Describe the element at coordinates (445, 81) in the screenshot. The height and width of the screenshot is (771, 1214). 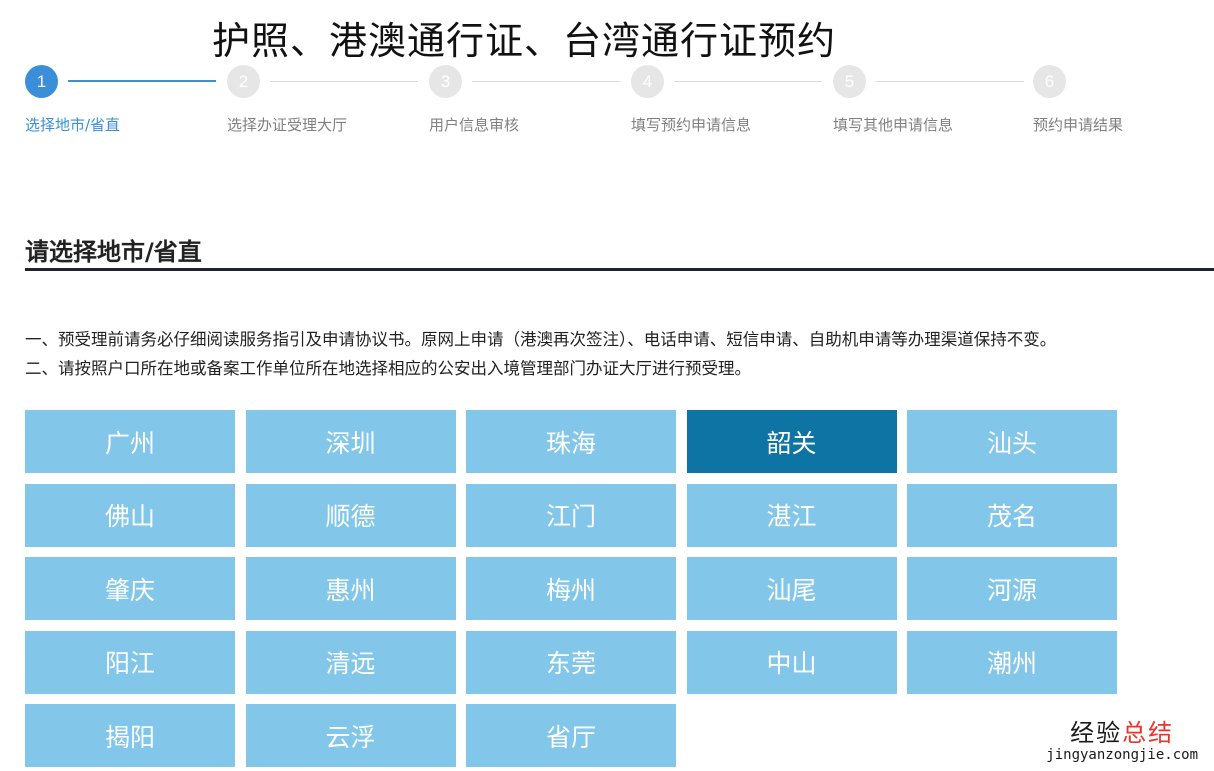
I see `step-3-circle: 3` at that location.